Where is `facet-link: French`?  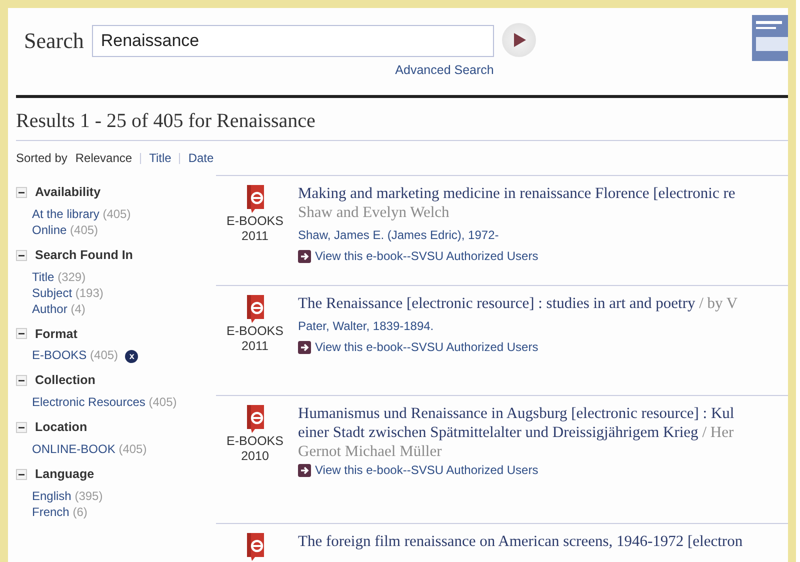 facet-link: French is located at coordinates (51, 511).